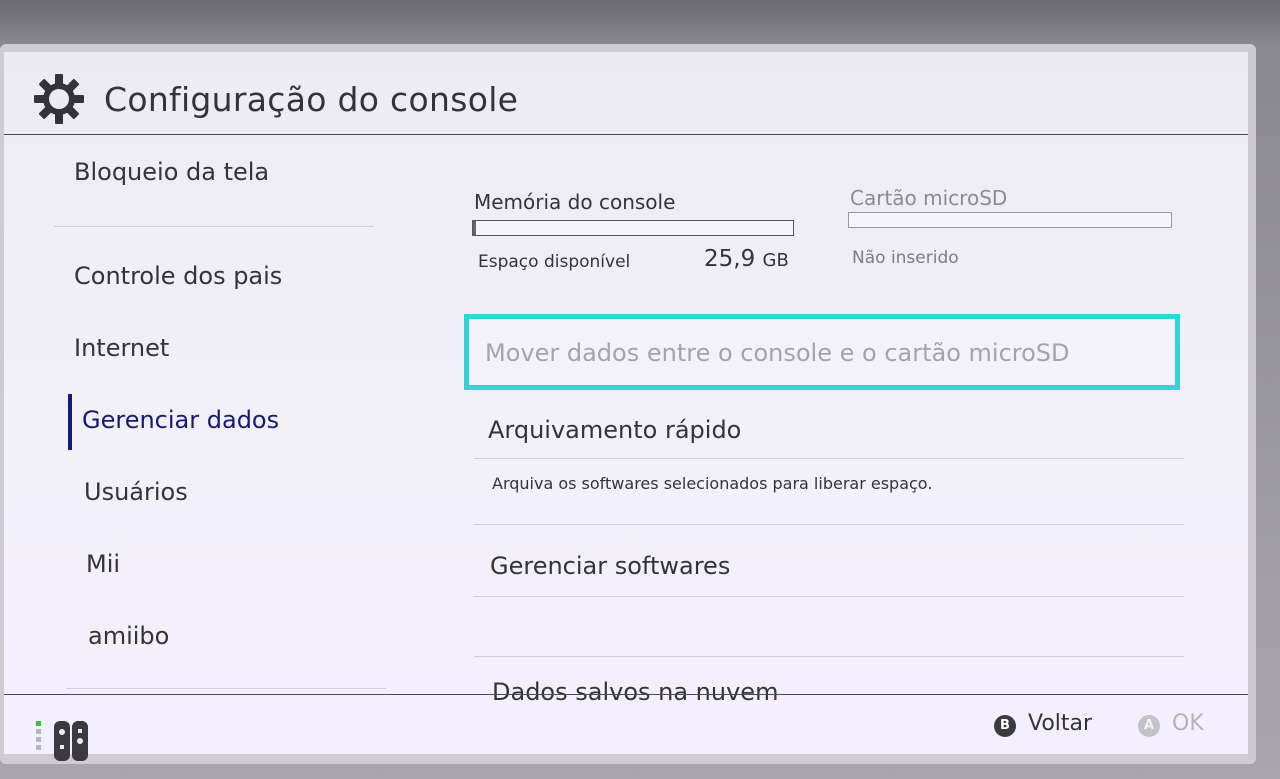 Image resolution: width=1280 pixels, height=779 pixels. Describe the element at coordinates (614, 430) in the screenshot. I see `quick-archive-option: Arquivamento rápido` at that location.